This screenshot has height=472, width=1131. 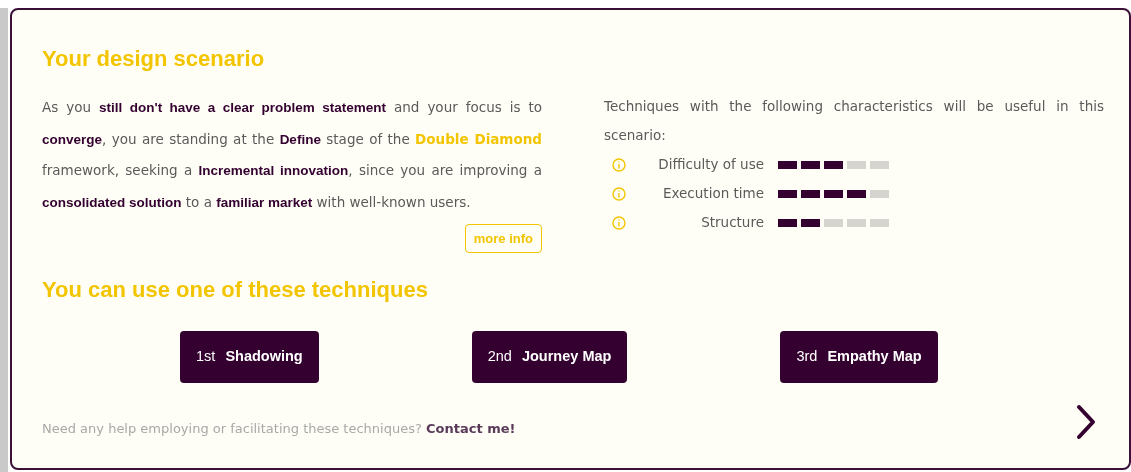 What do you see at coordinates (710, 165) in the screenshot?
I see `characteristic-label: Difficulty of use` at bounding box center [710, 165].